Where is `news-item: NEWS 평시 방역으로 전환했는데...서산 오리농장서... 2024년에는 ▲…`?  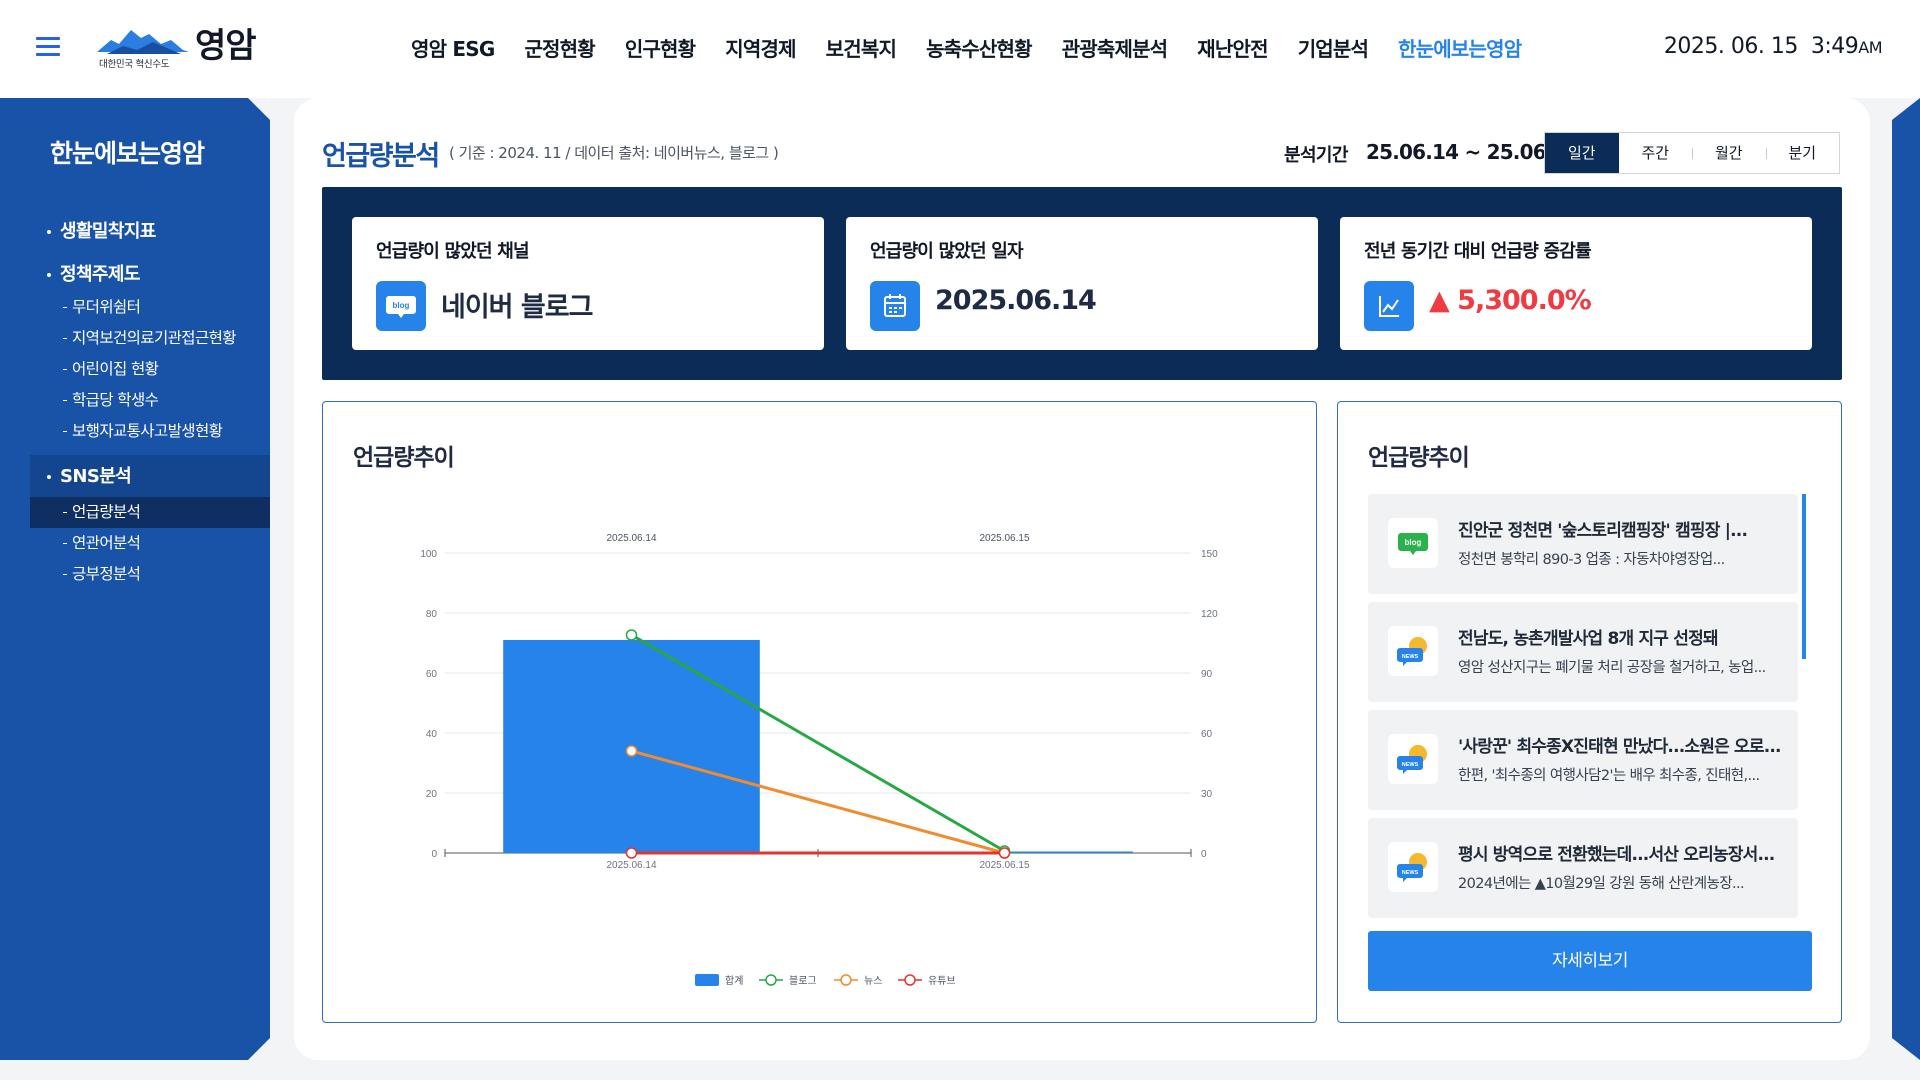 news-item: NEWS 평시 방역으로 전환했는데...서산 오리농장서... 2024년에는 ▲… is located at coordinates (1583, 868).